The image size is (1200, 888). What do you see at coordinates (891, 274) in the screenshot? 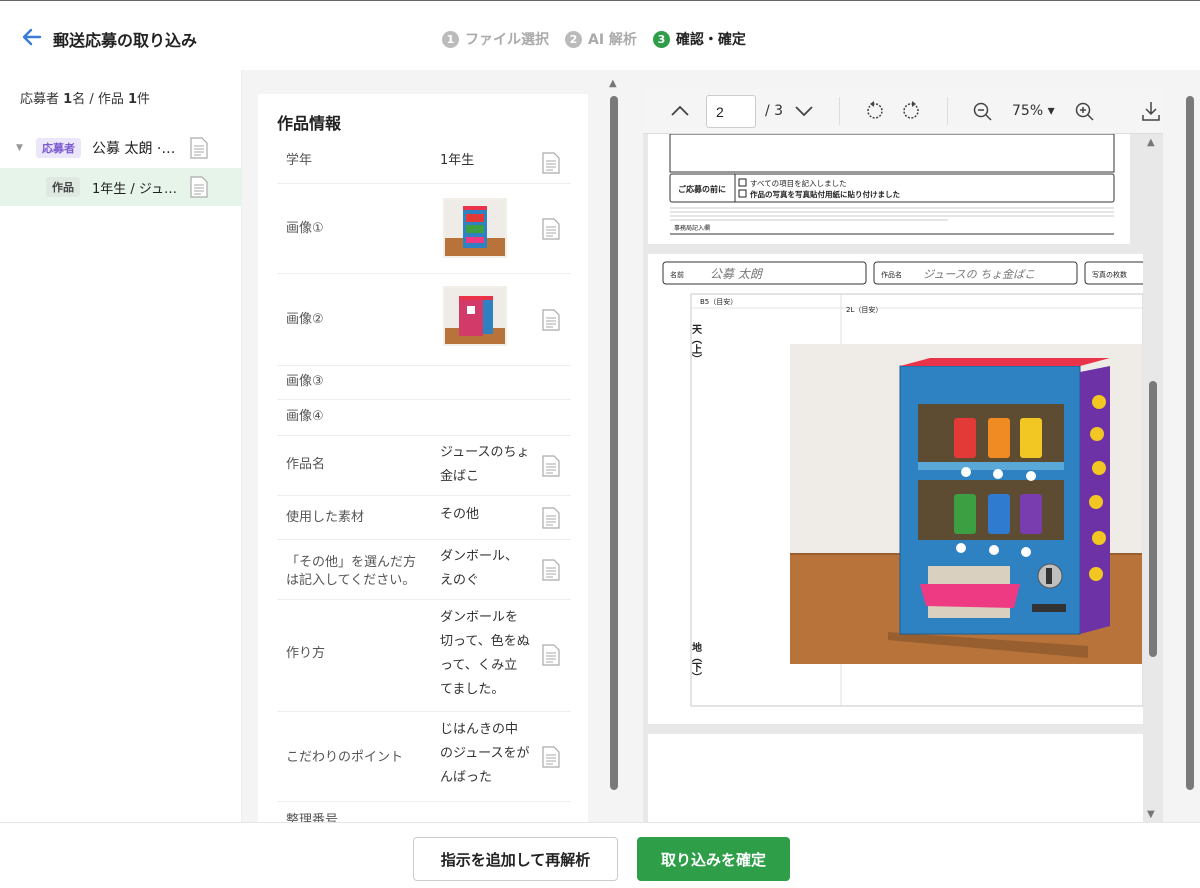
I see `form-label: 作品名` at bounding box center [891, 274].